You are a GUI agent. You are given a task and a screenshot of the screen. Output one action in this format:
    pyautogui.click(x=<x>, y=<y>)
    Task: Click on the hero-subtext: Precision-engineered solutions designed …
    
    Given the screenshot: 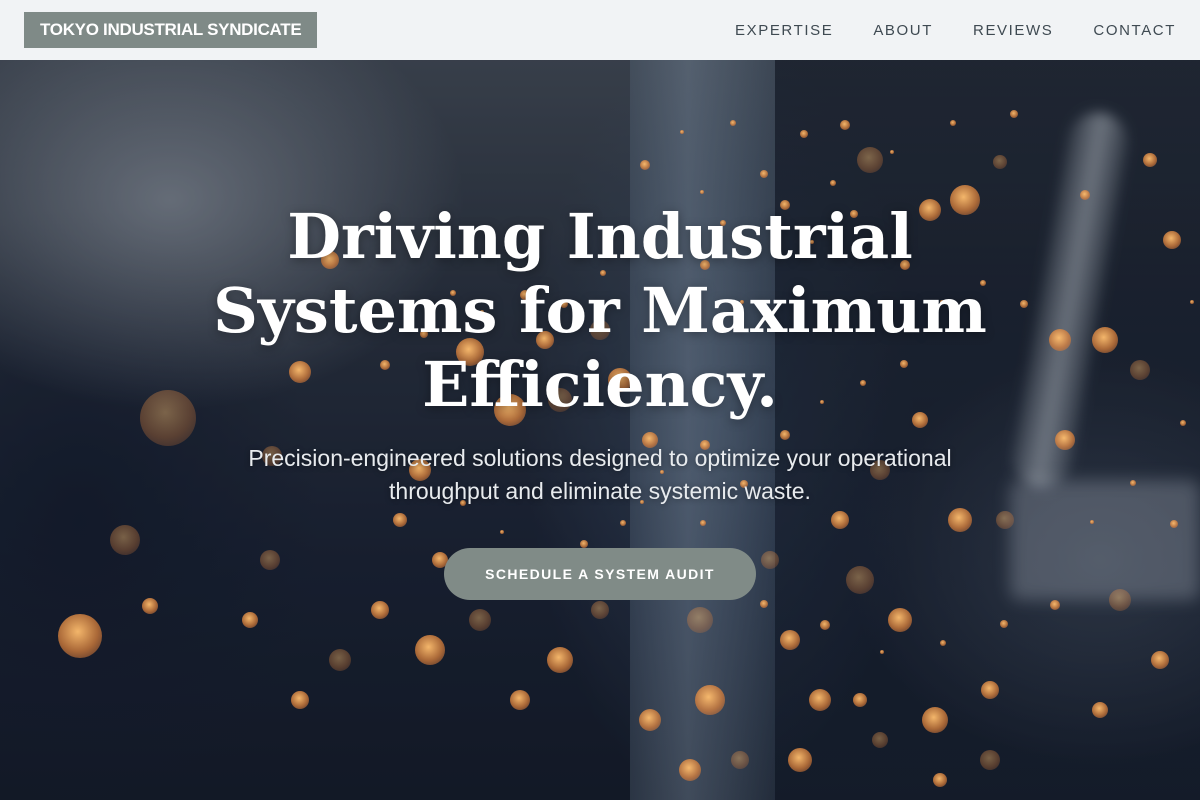 What is the action you would take?
    pyautogui.click(x=600, y=474)
    